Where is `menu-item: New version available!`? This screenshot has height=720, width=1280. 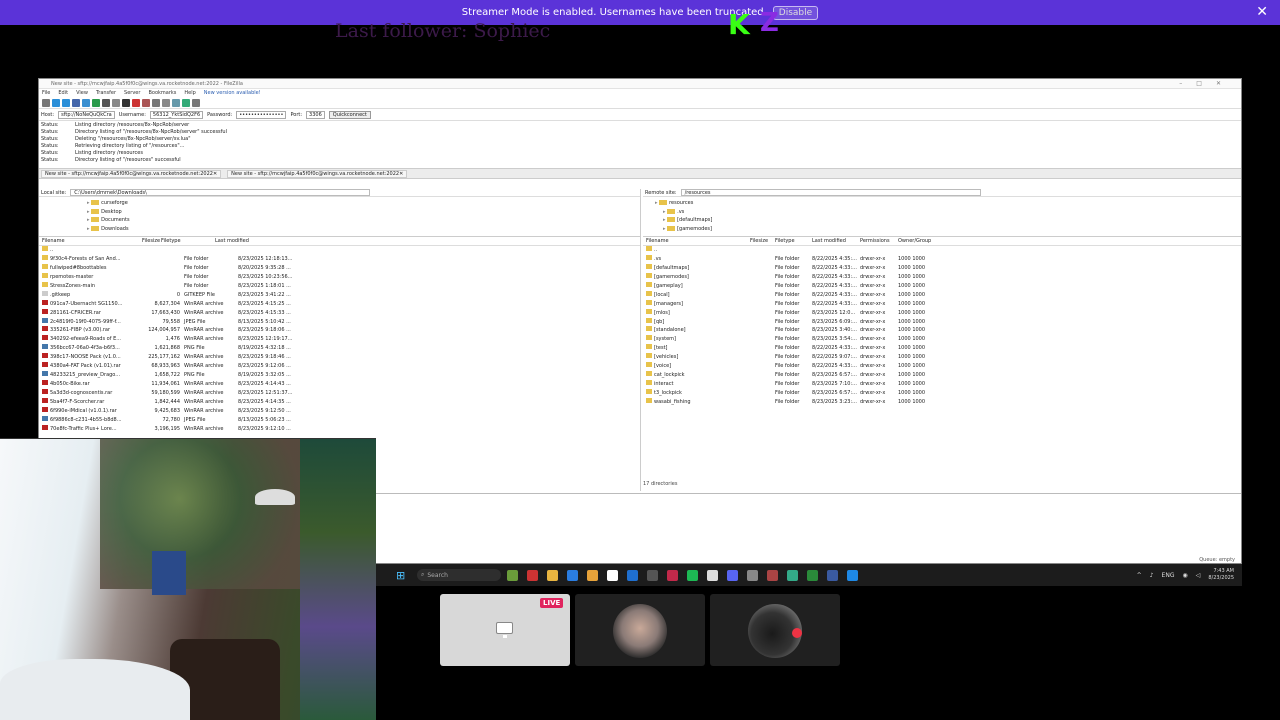 menu-item: New version available! is located at coordinates (232, 93).